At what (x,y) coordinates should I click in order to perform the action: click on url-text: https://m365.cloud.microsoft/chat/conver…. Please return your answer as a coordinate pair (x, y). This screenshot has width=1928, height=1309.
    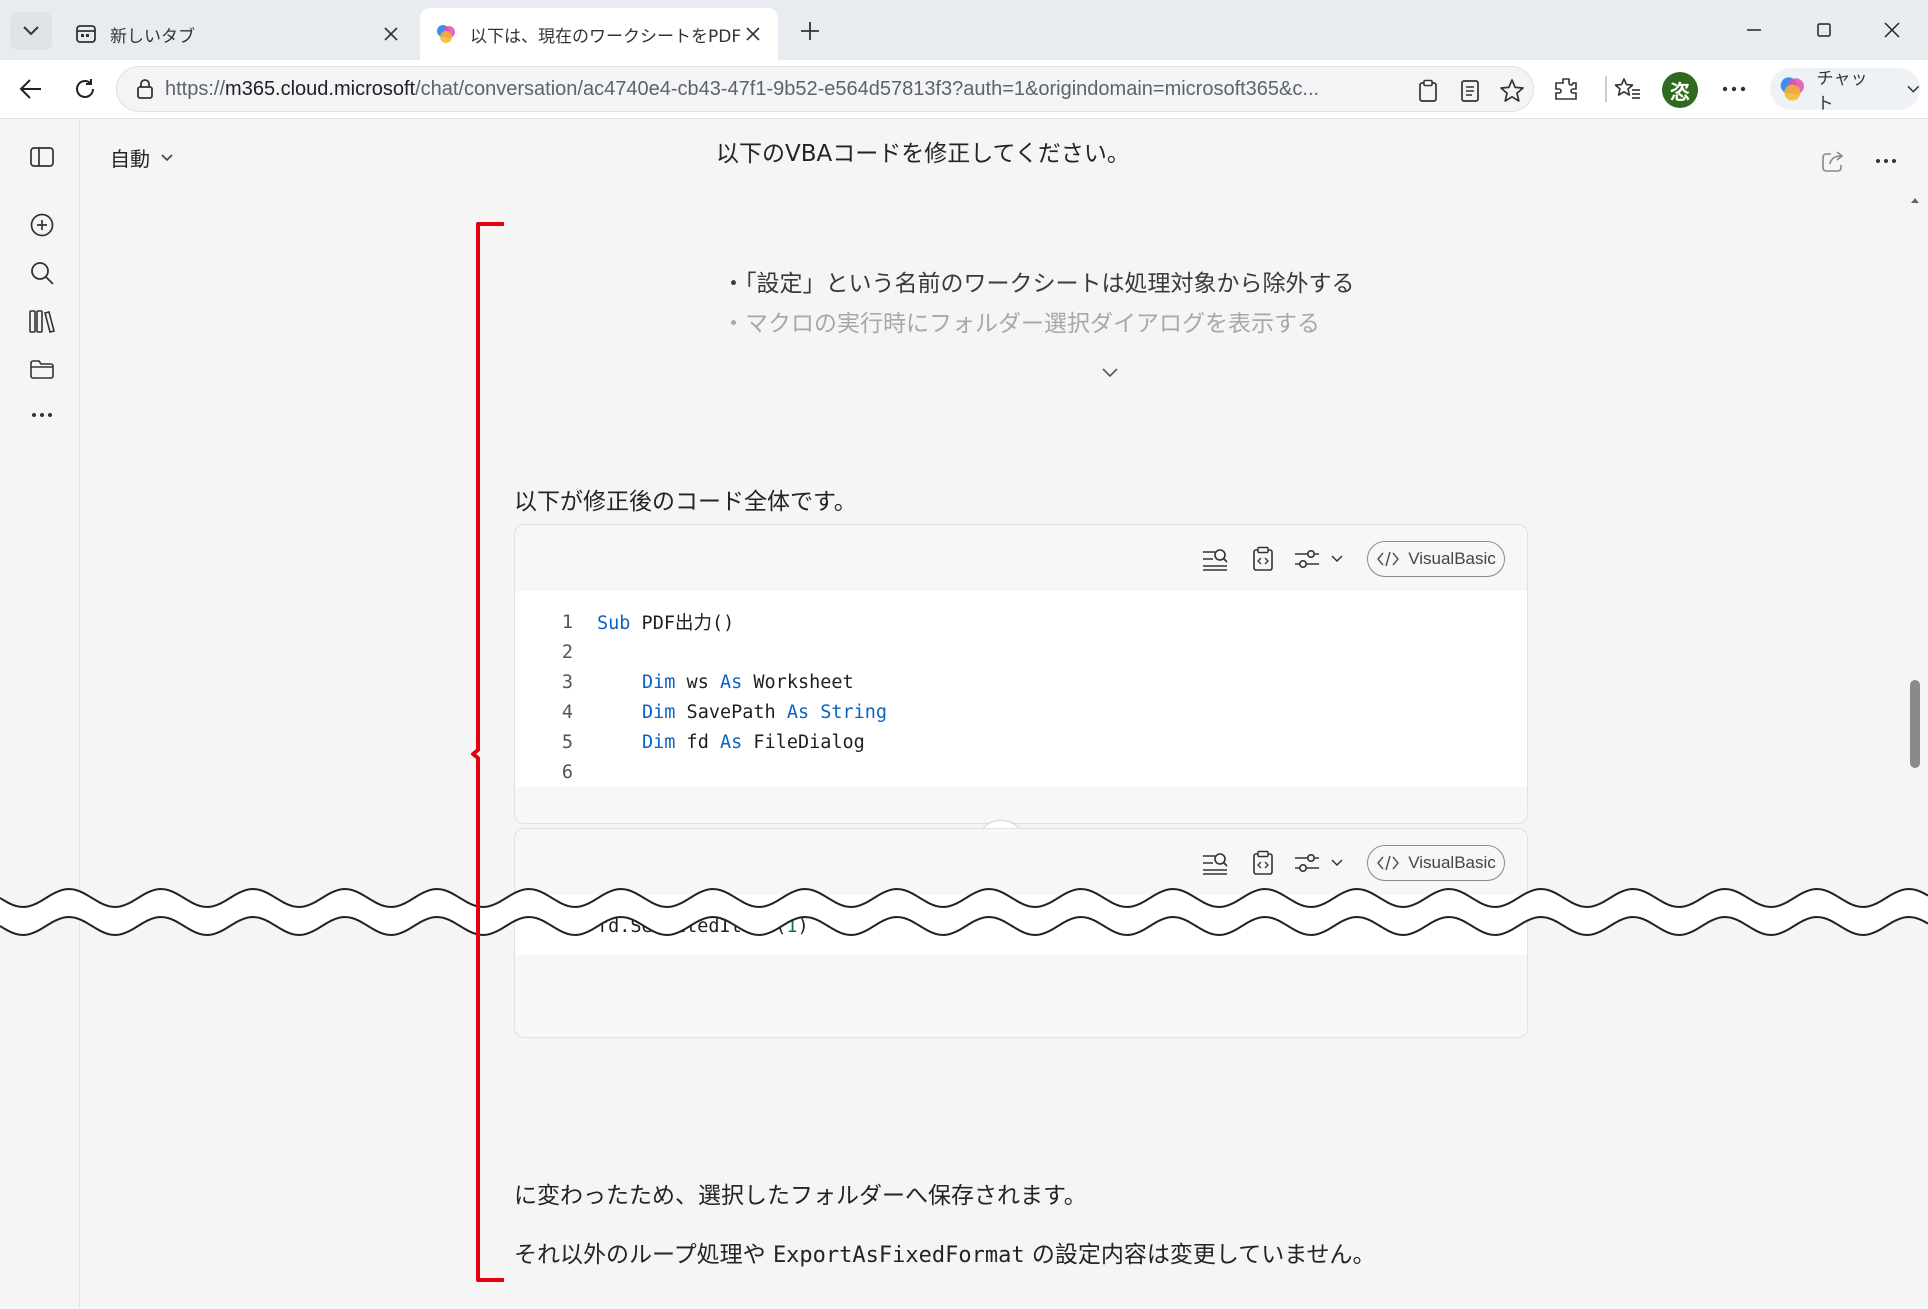
    Looking at the image, I should click on (785, 89).